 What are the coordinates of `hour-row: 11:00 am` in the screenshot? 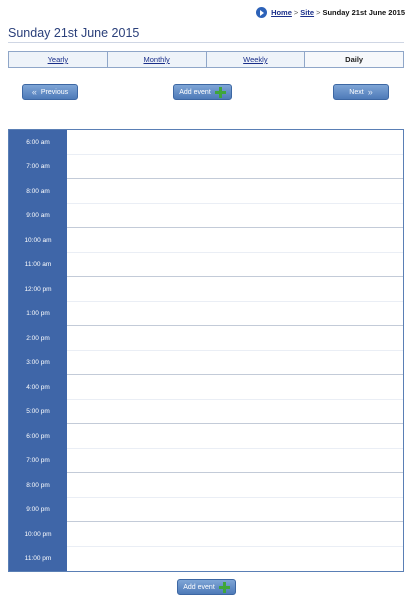 It's located at (206, 264).